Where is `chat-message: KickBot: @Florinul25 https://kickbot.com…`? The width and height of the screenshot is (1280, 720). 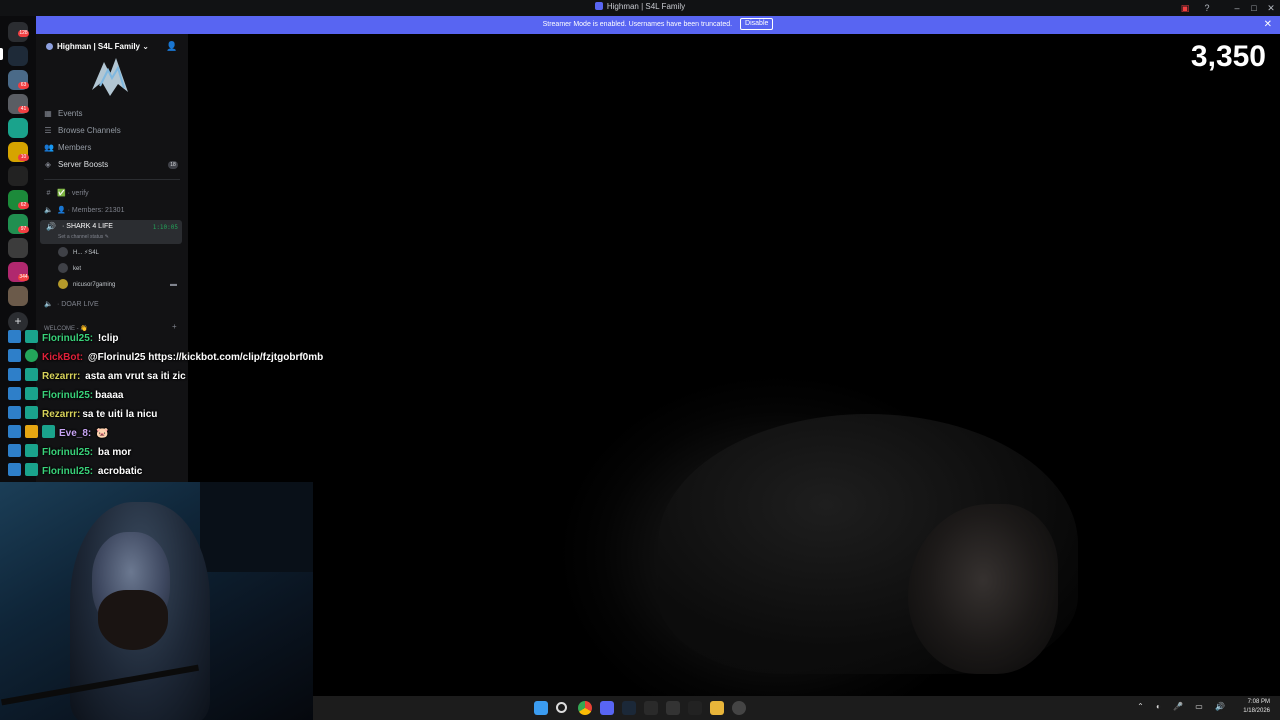
chat-message: KickBot: @Florinul25 https://kickbot.com… is located at coordinates (165, 358).